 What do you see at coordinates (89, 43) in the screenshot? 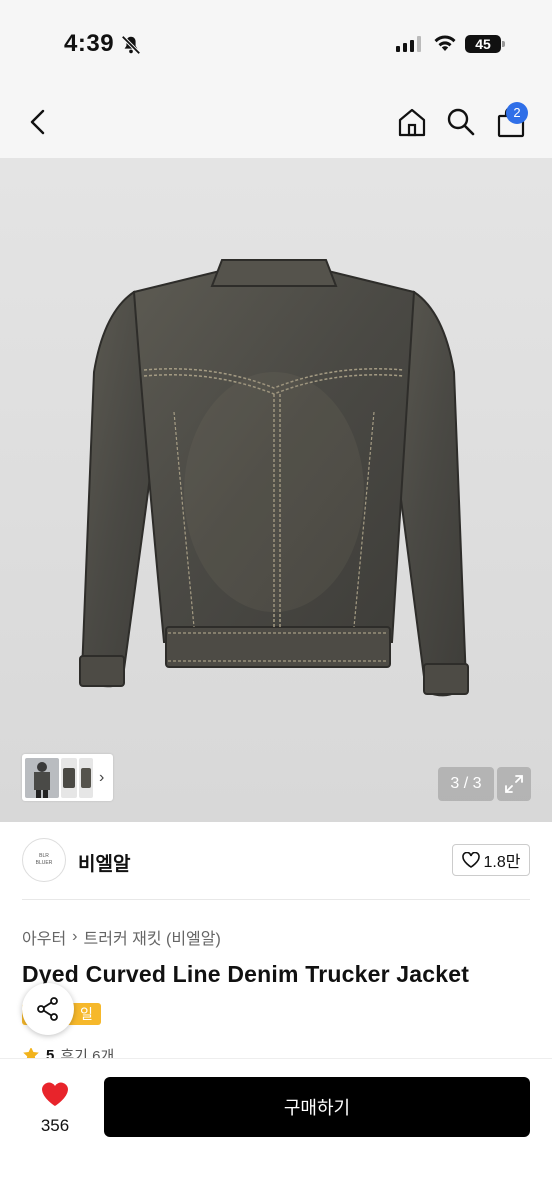
I see `status-time: 4:39` at bounding box center [89, 43].